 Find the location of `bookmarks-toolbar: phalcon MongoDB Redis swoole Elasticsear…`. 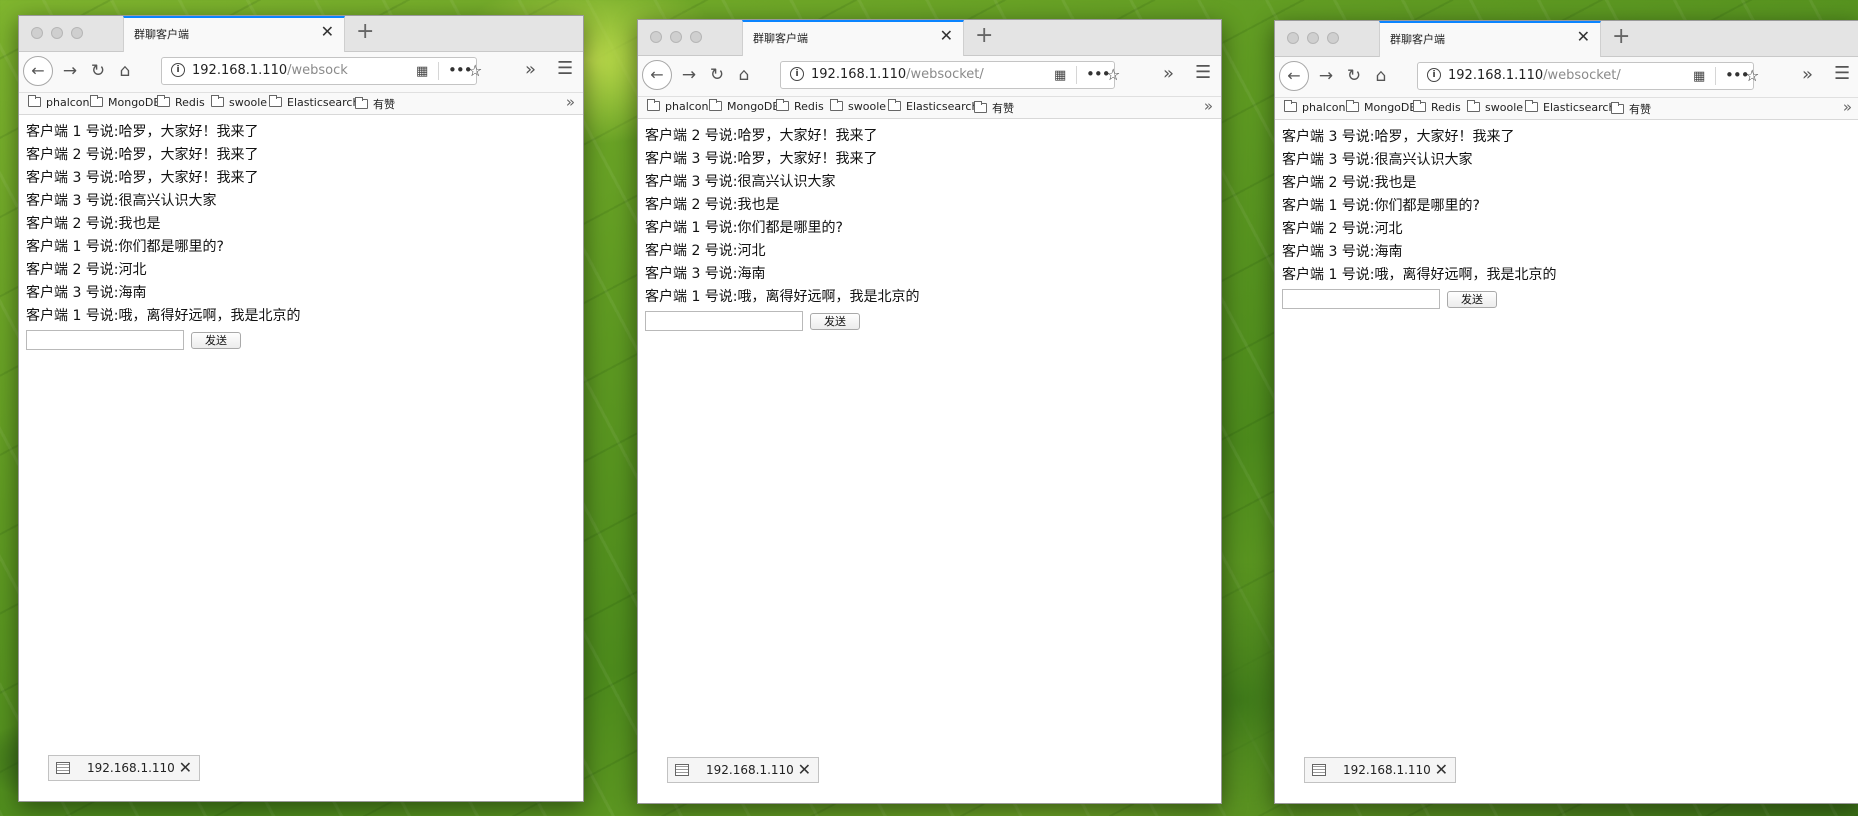

bookmarks-toolbar: phalcon MongoDB Redis swoole Elasticsear… is located at coordinates (301, 104).